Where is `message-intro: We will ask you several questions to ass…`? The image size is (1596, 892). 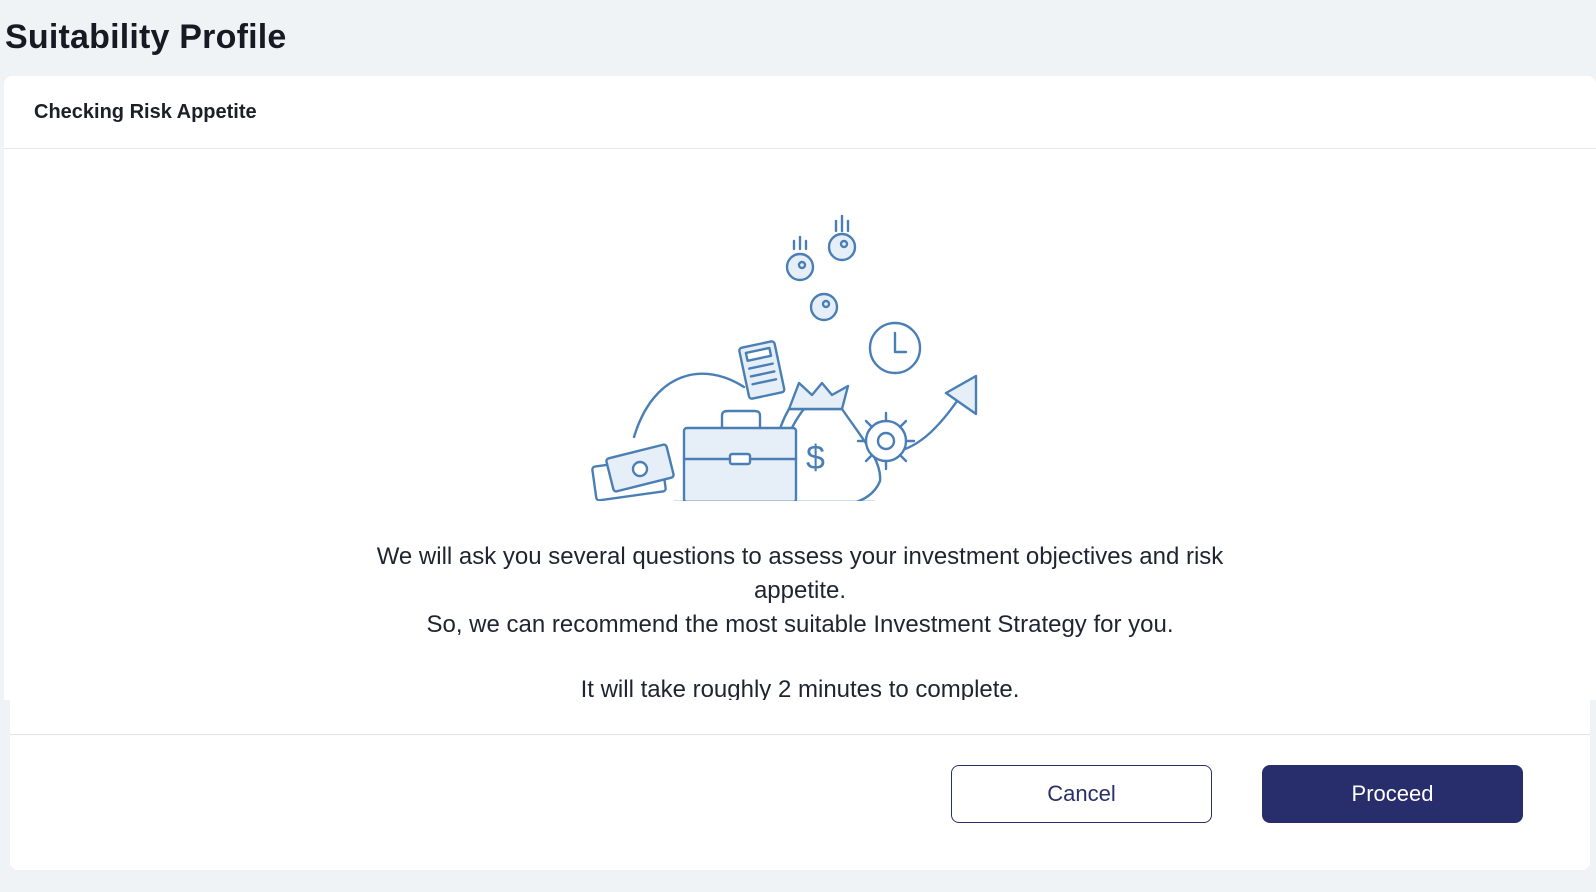 message-intro: We will ask you several questions to ass… is located at coordinates (800, 573).